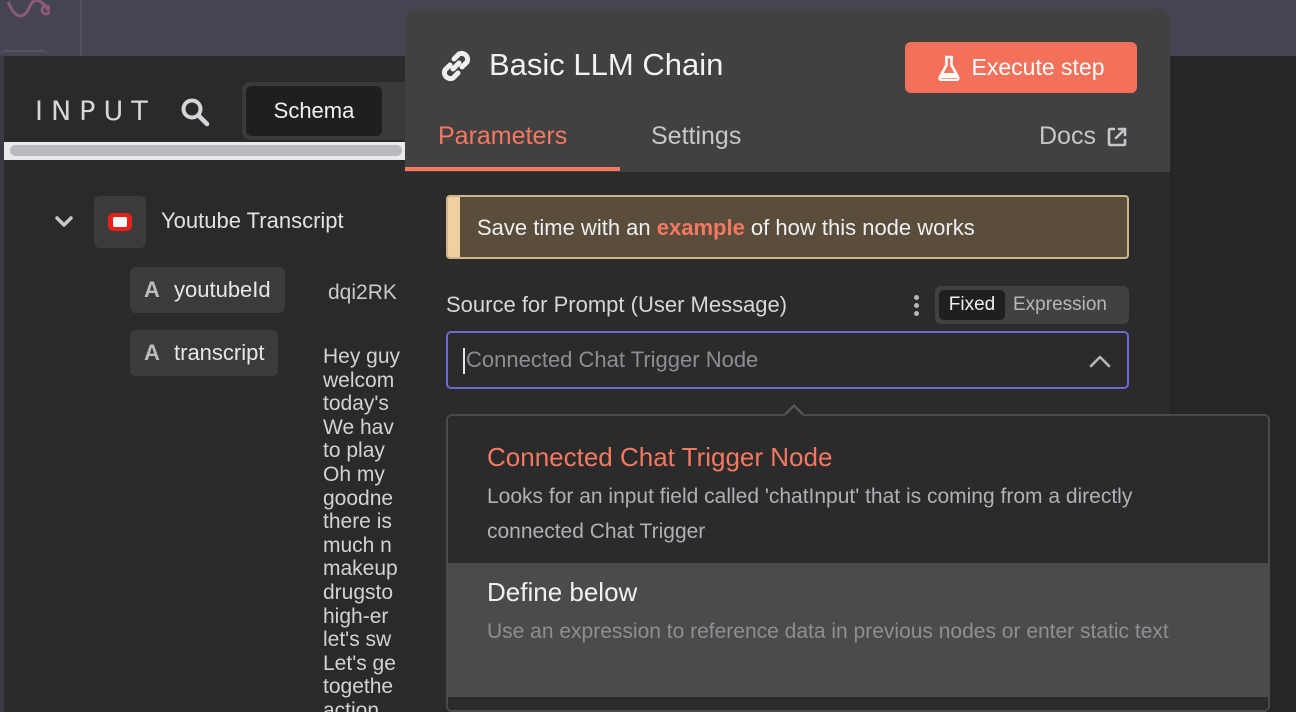  Describe the element at coordinates (502, 136) in the screenshot. I see `tab-parameters: Parameters` at that location.